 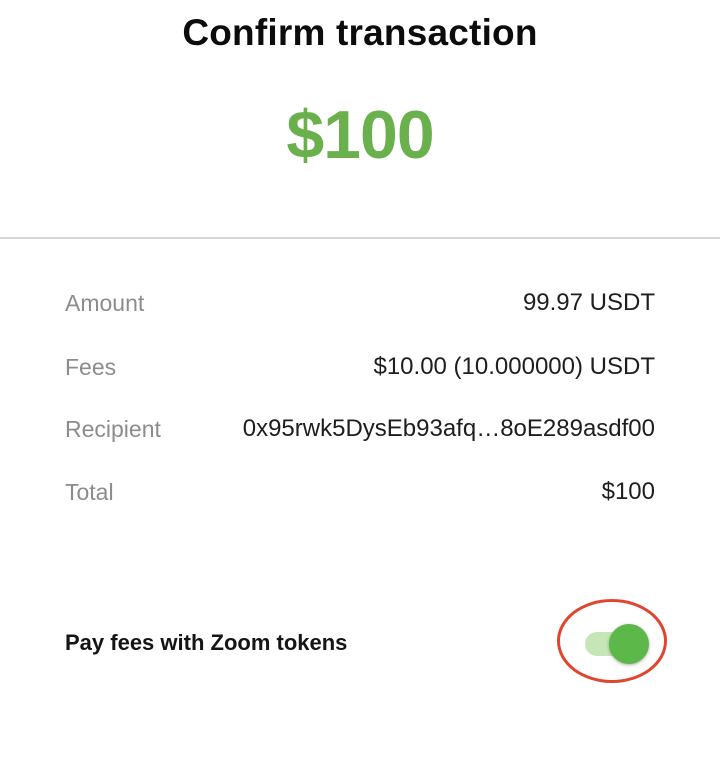 What do you see at coordinates (629, 644) in the screenshot?
I see `toggle-knob` at bounding box center [629, 644].